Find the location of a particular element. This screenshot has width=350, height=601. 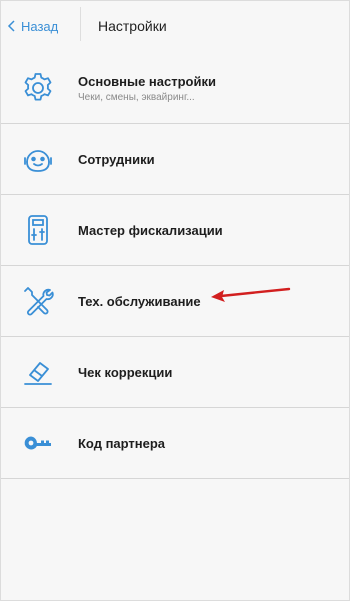

menu-item-fiscal-wizard: Мастер фискализации is located at coordinates (175, 230).